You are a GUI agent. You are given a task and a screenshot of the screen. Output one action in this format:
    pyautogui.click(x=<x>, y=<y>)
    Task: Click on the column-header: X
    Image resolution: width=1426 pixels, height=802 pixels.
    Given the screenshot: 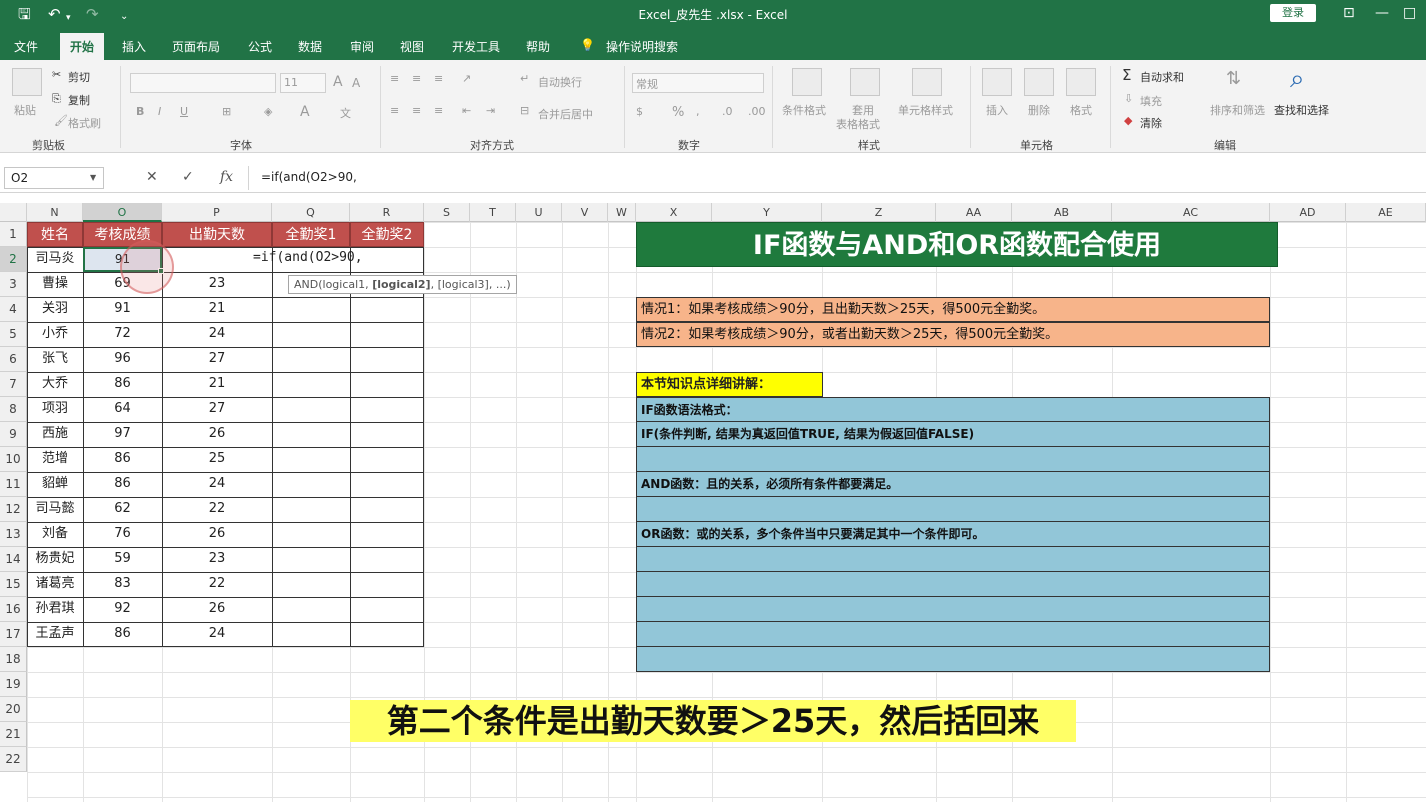 What is the action you would take?
    pyautogui.click(x=674, y=212)
    